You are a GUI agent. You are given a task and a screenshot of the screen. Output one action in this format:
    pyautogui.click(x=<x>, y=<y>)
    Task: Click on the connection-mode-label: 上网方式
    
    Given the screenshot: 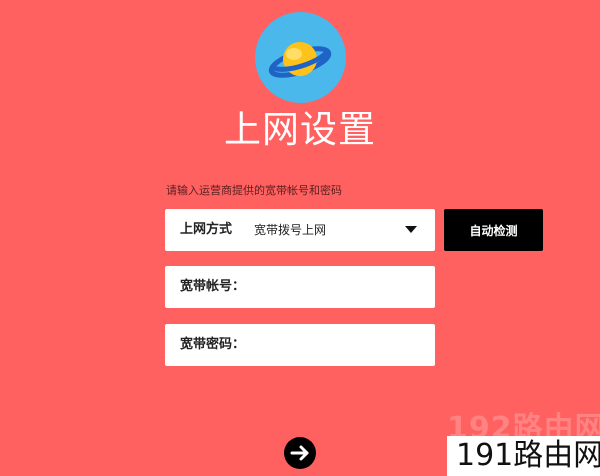 What is the action you would take?
    pyautogui.click(x=206, y=229)
    